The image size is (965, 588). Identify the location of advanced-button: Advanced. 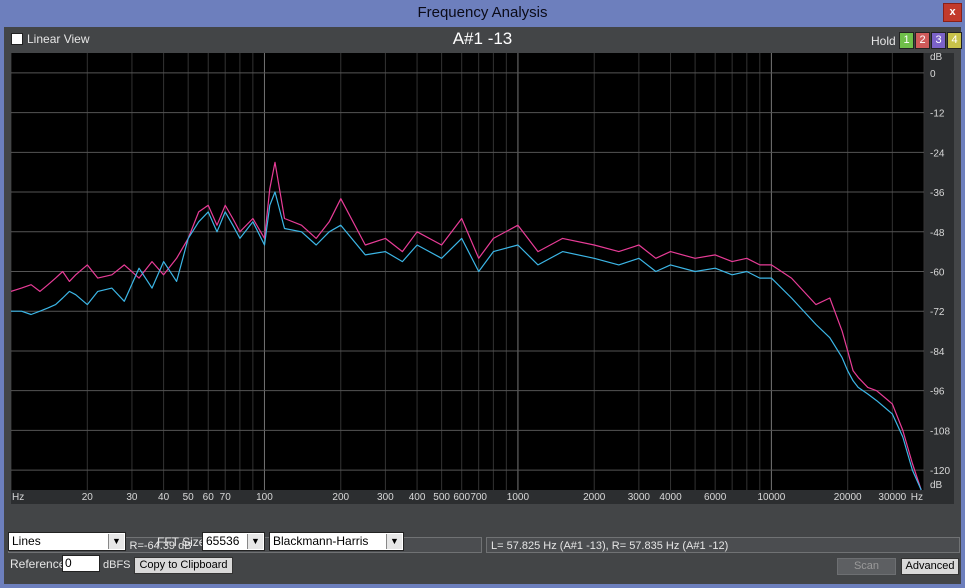
(930, 566).